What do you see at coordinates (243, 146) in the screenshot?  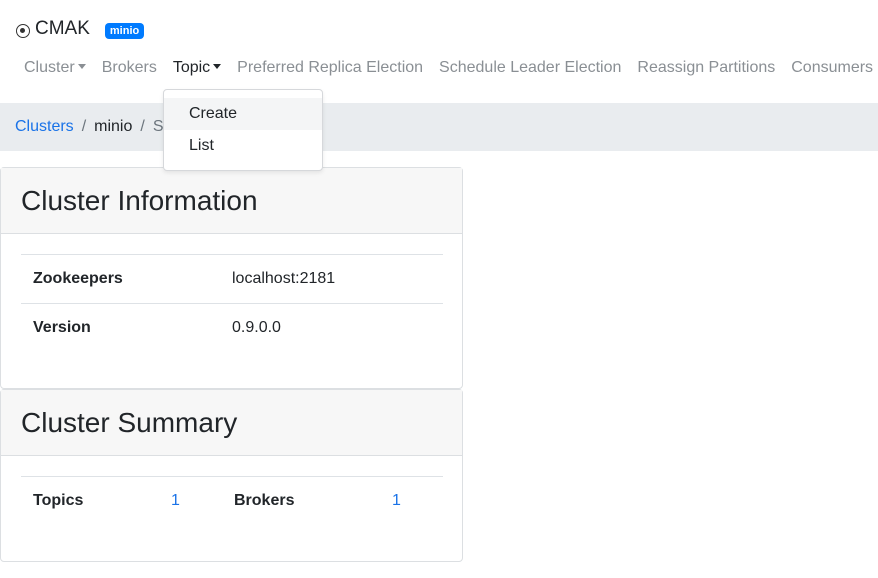 I see `dropdown-item-list: List` at bounding box center [243, 146].